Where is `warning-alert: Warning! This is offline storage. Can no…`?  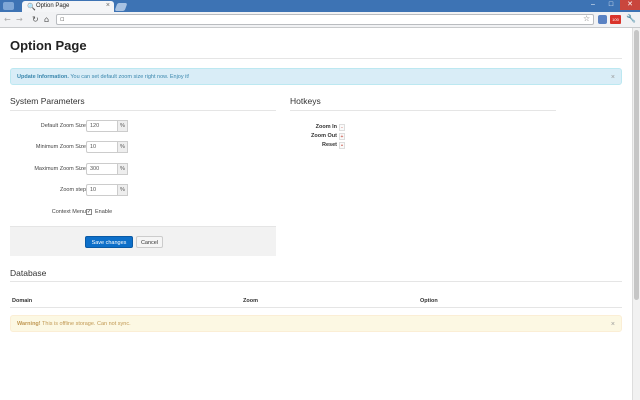
warning-alert: Warning! This is offline storage. Can no… is located at coordinates (316, 323).